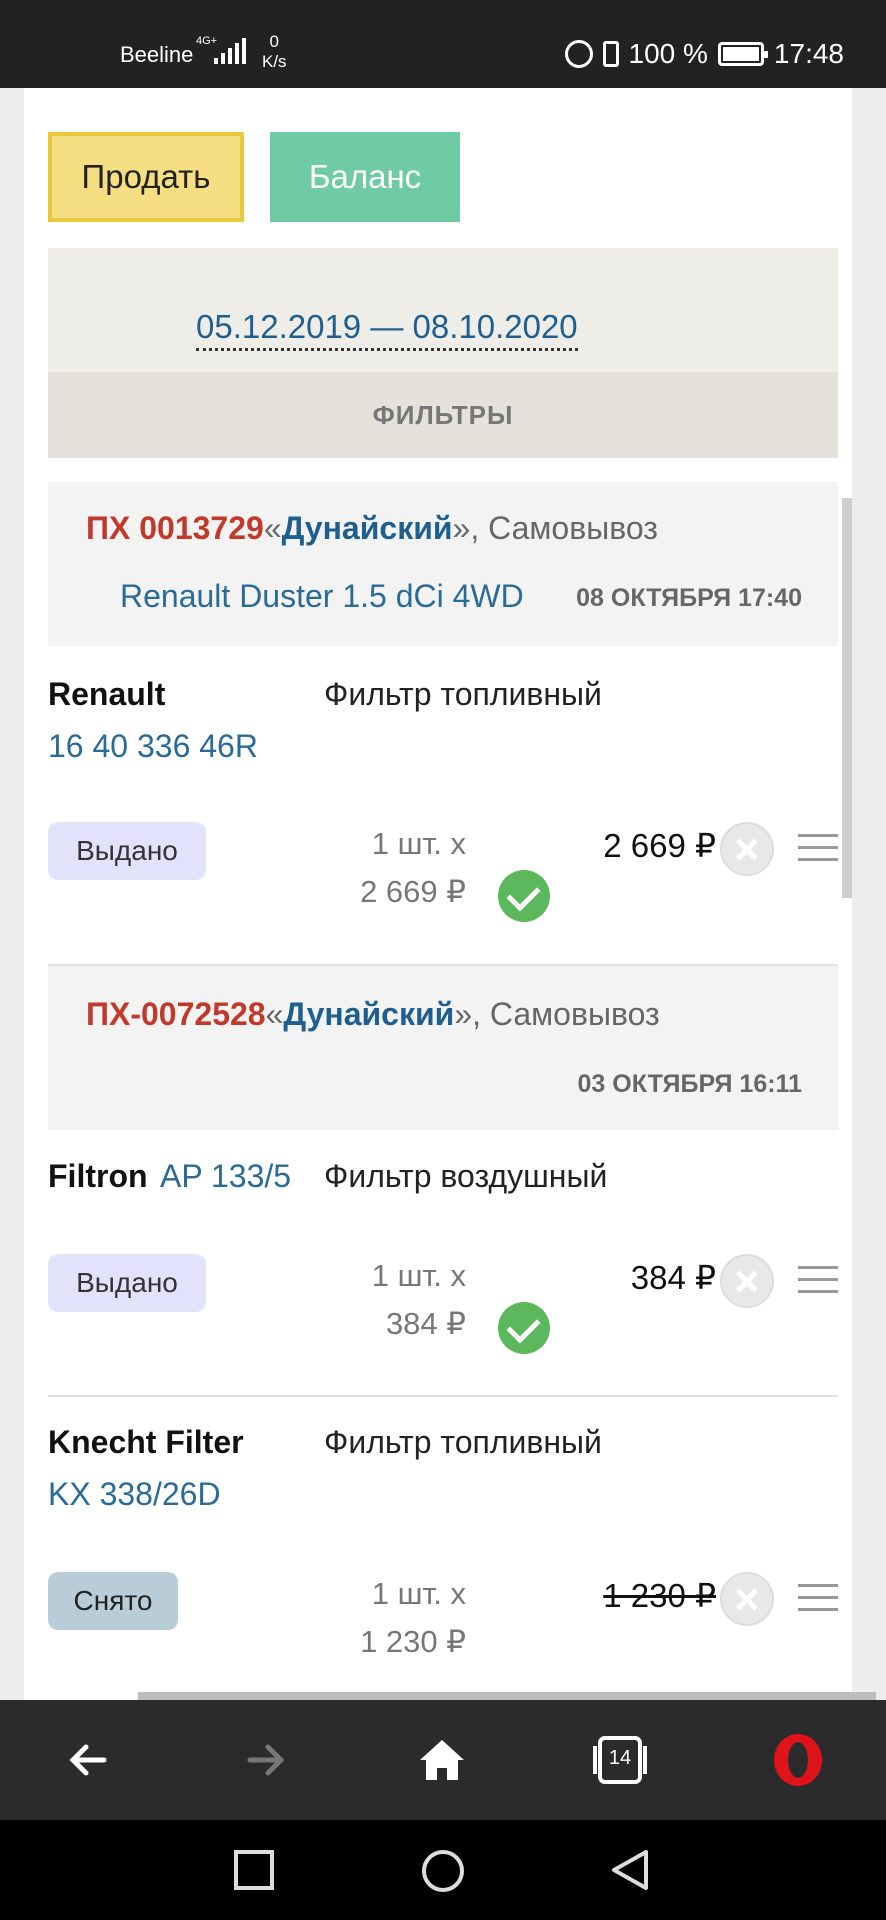 This screenshot has height=1920, width=886. What do you see at coordinates (88, 1760) in the screenshot?
I see `back-icon` at bounding box center [88, 1760].